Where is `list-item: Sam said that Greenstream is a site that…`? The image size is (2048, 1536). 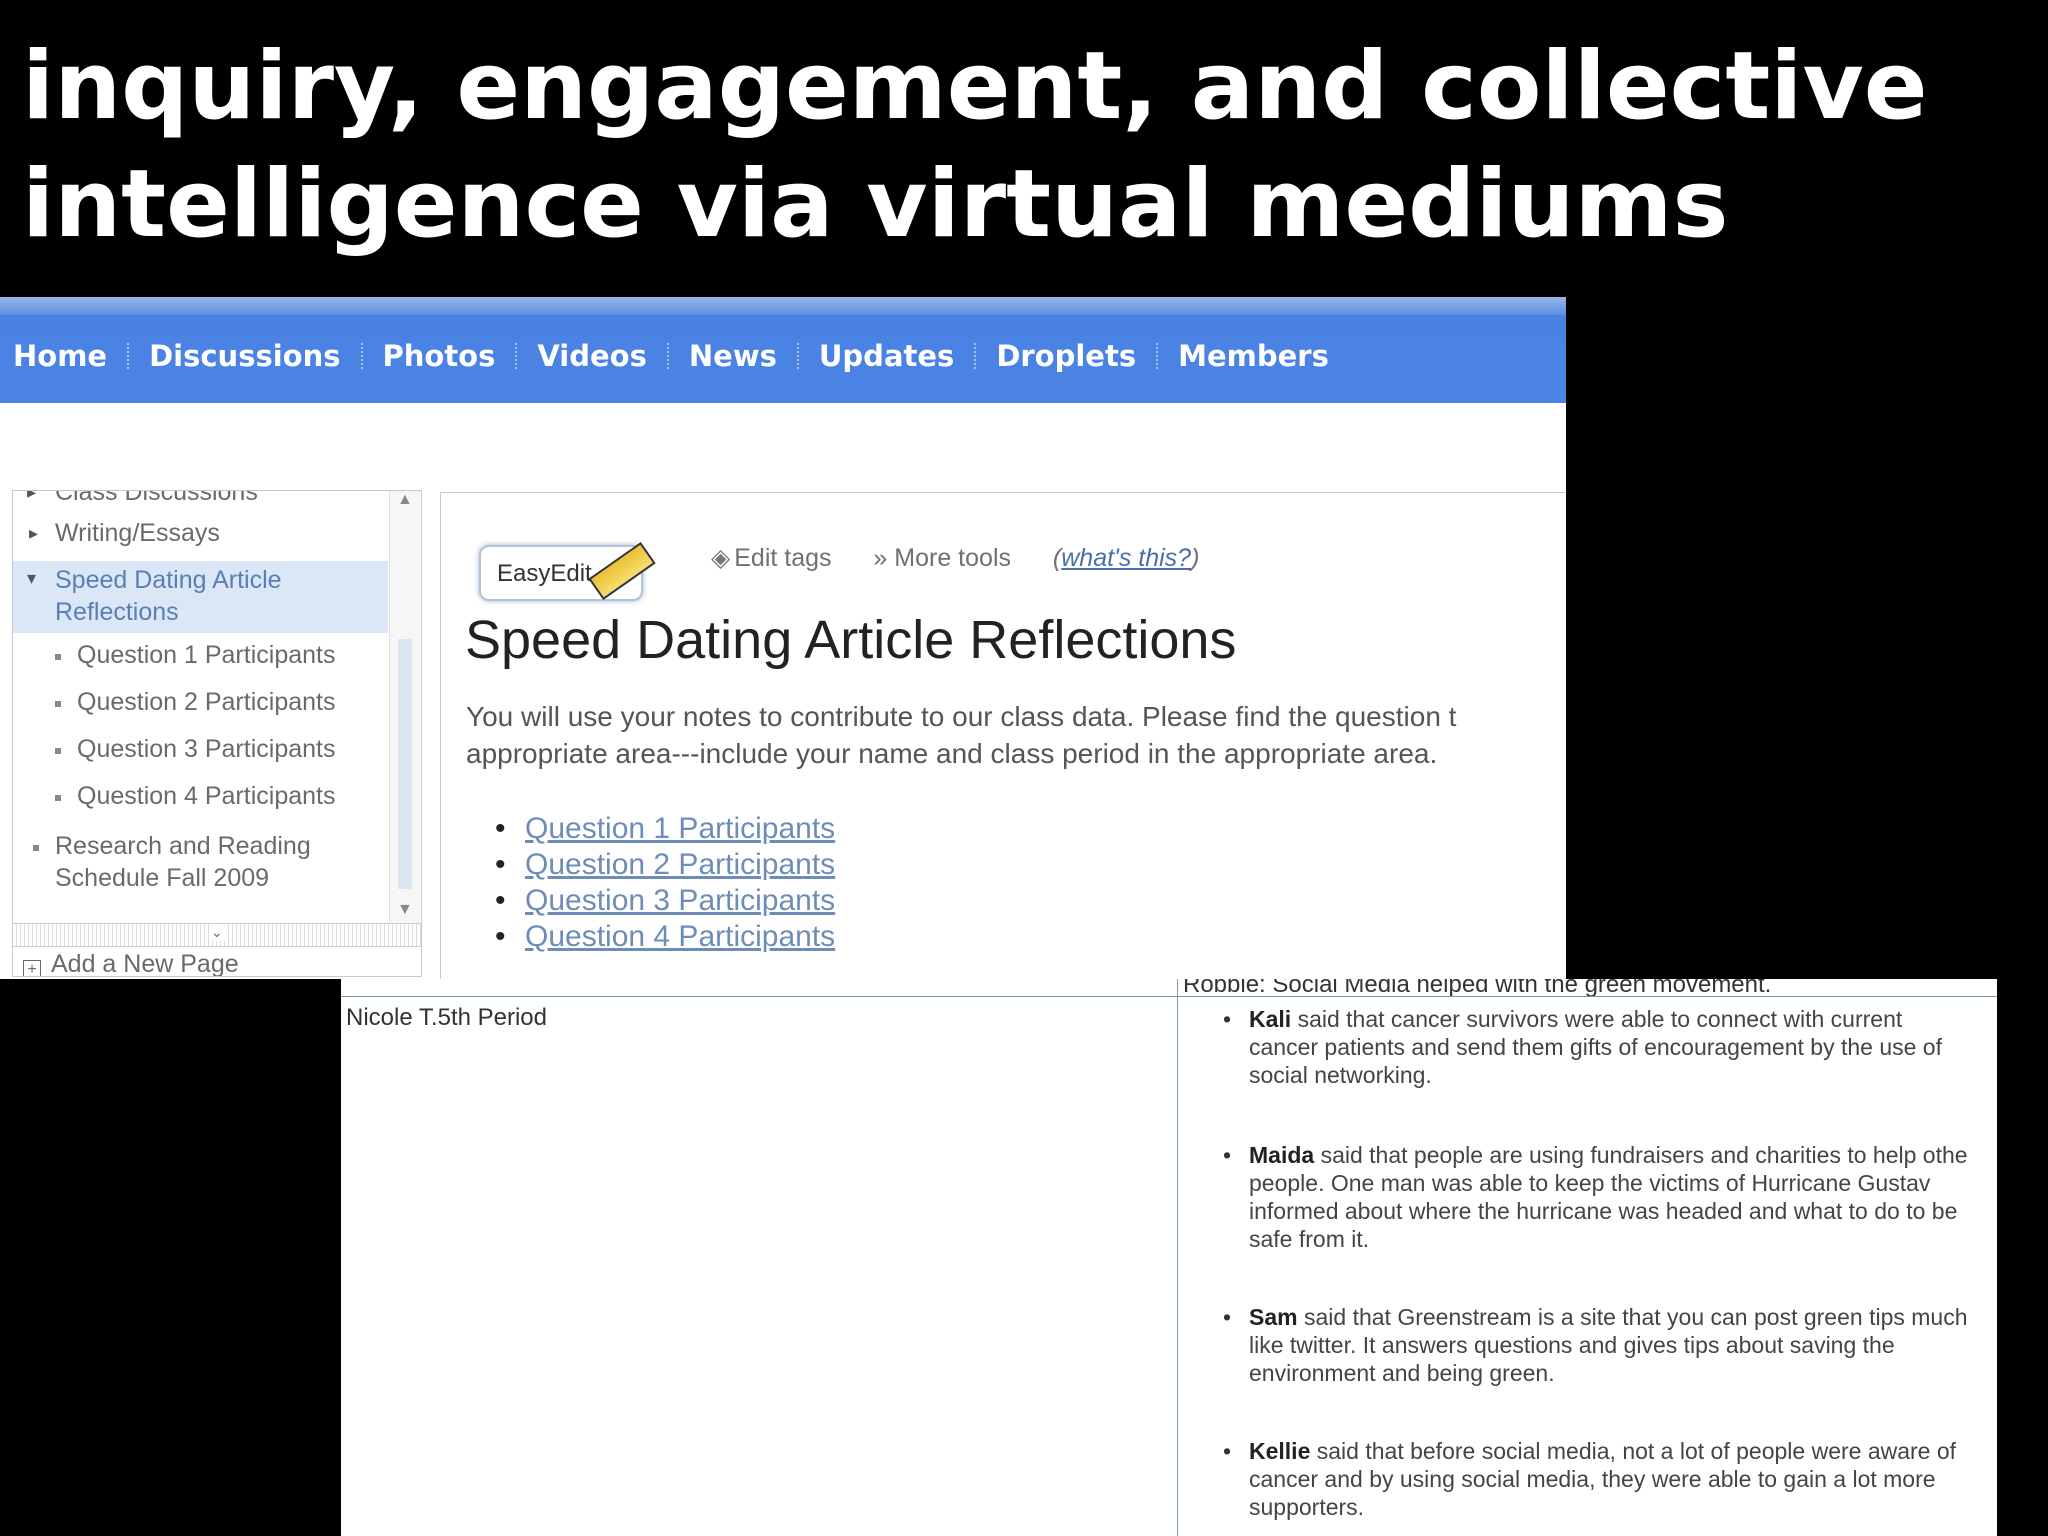 list-item: Sam said that Greenstream is a site that… is located at coordinates (1609, 1345).